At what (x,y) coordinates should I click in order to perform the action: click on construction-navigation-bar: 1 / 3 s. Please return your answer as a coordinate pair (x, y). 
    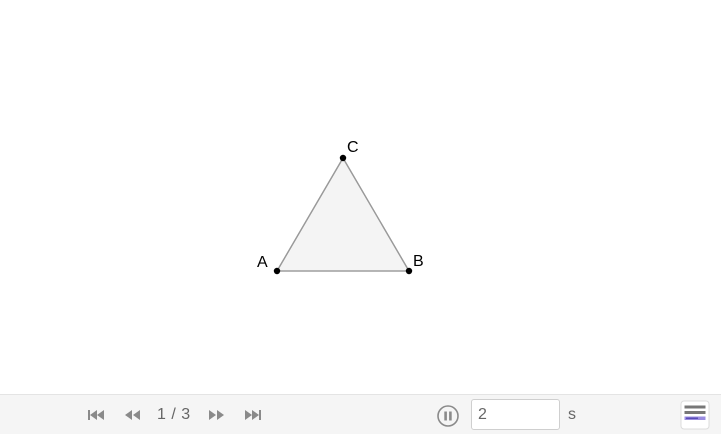
    Looking at the image, I should click on (360, 414).